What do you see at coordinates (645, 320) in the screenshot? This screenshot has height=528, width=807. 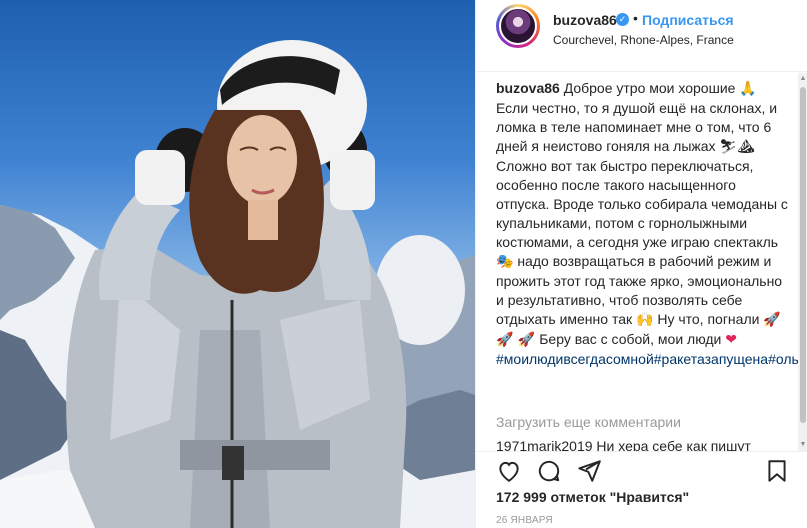 I see `raised-hands-icon: 🙌` at bounding box center [645, 320].